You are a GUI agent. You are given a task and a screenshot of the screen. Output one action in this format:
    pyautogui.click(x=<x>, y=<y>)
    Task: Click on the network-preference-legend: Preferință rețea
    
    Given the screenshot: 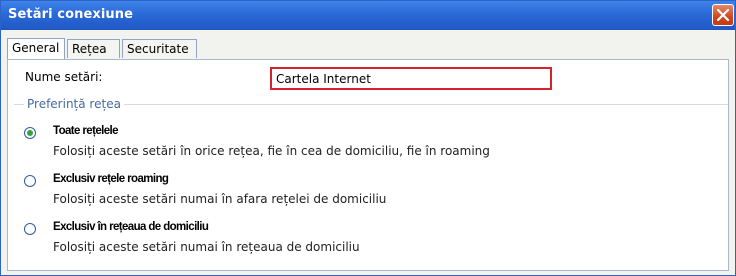 What is the action you would take?
    pyautogui.click(x=74, y=104)
    